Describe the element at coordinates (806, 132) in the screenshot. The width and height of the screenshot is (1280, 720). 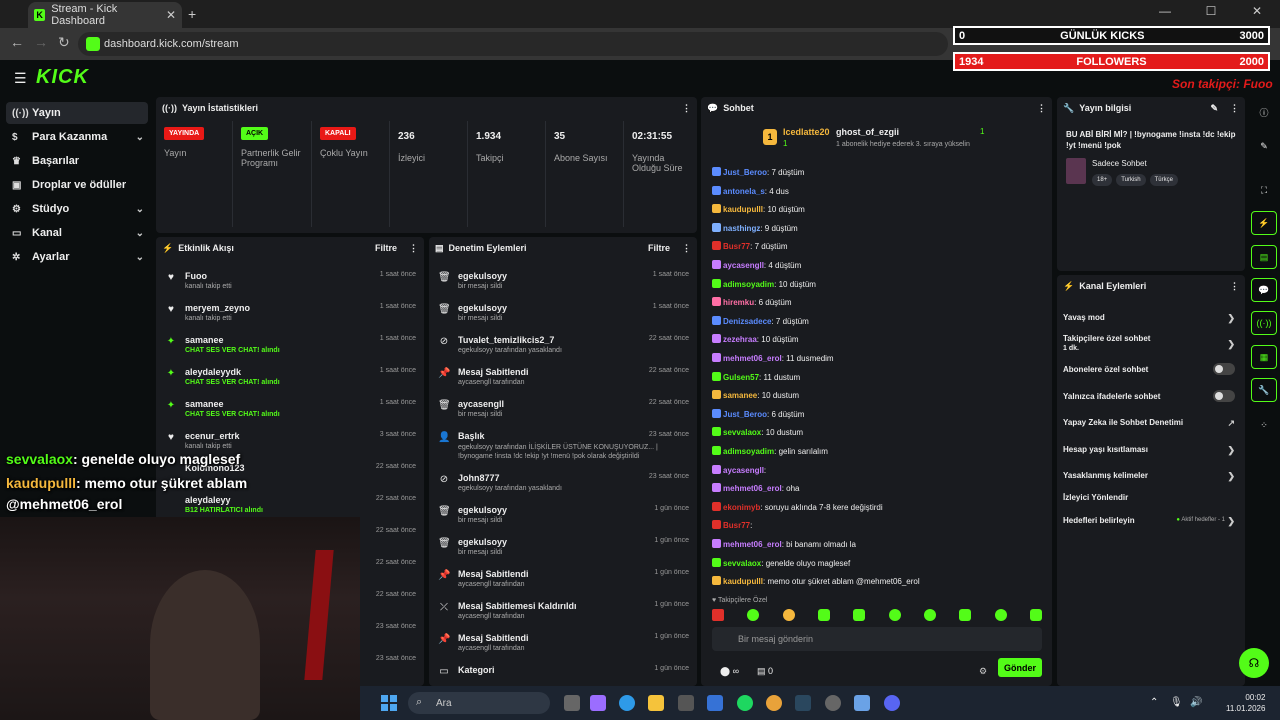
I see `top-gifter: Icedlatte20` at that location.